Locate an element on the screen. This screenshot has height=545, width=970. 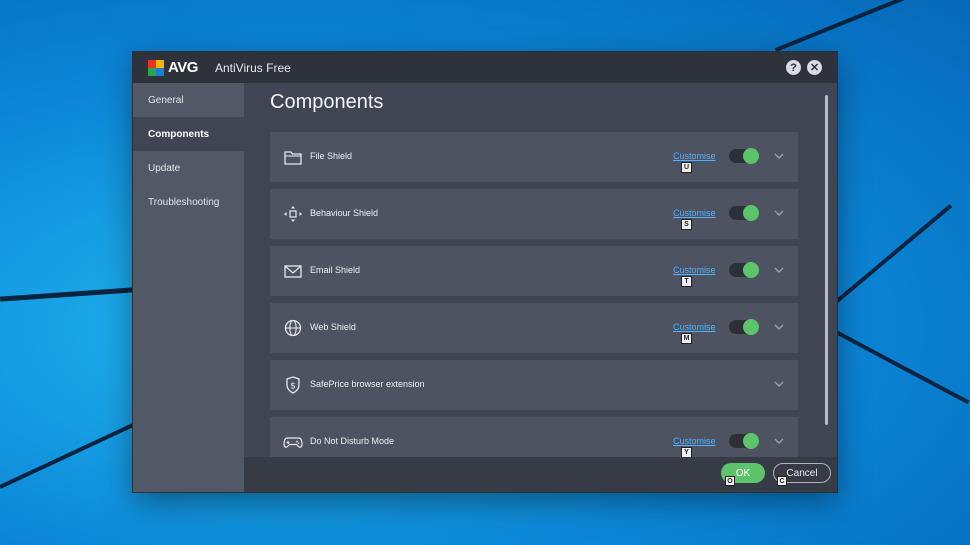
envelope-icon is located at coordinates (293, 271).